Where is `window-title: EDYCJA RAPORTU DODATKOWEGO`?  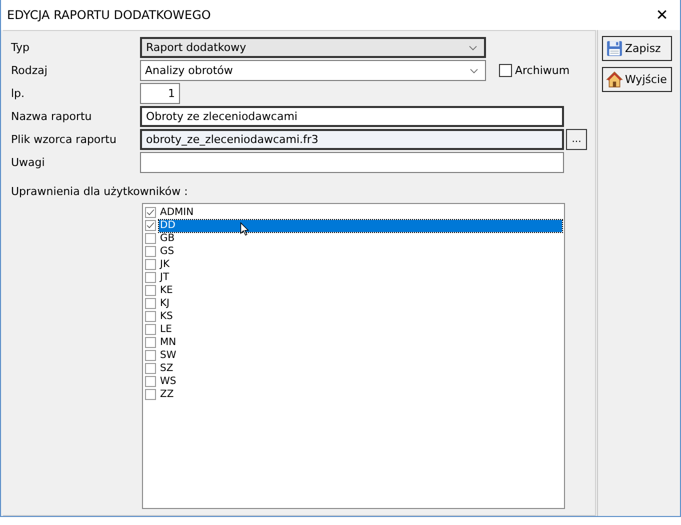 window-title: EDYCJA RAPORTU DODATKOWEGO is located at coordinates (109, 15).